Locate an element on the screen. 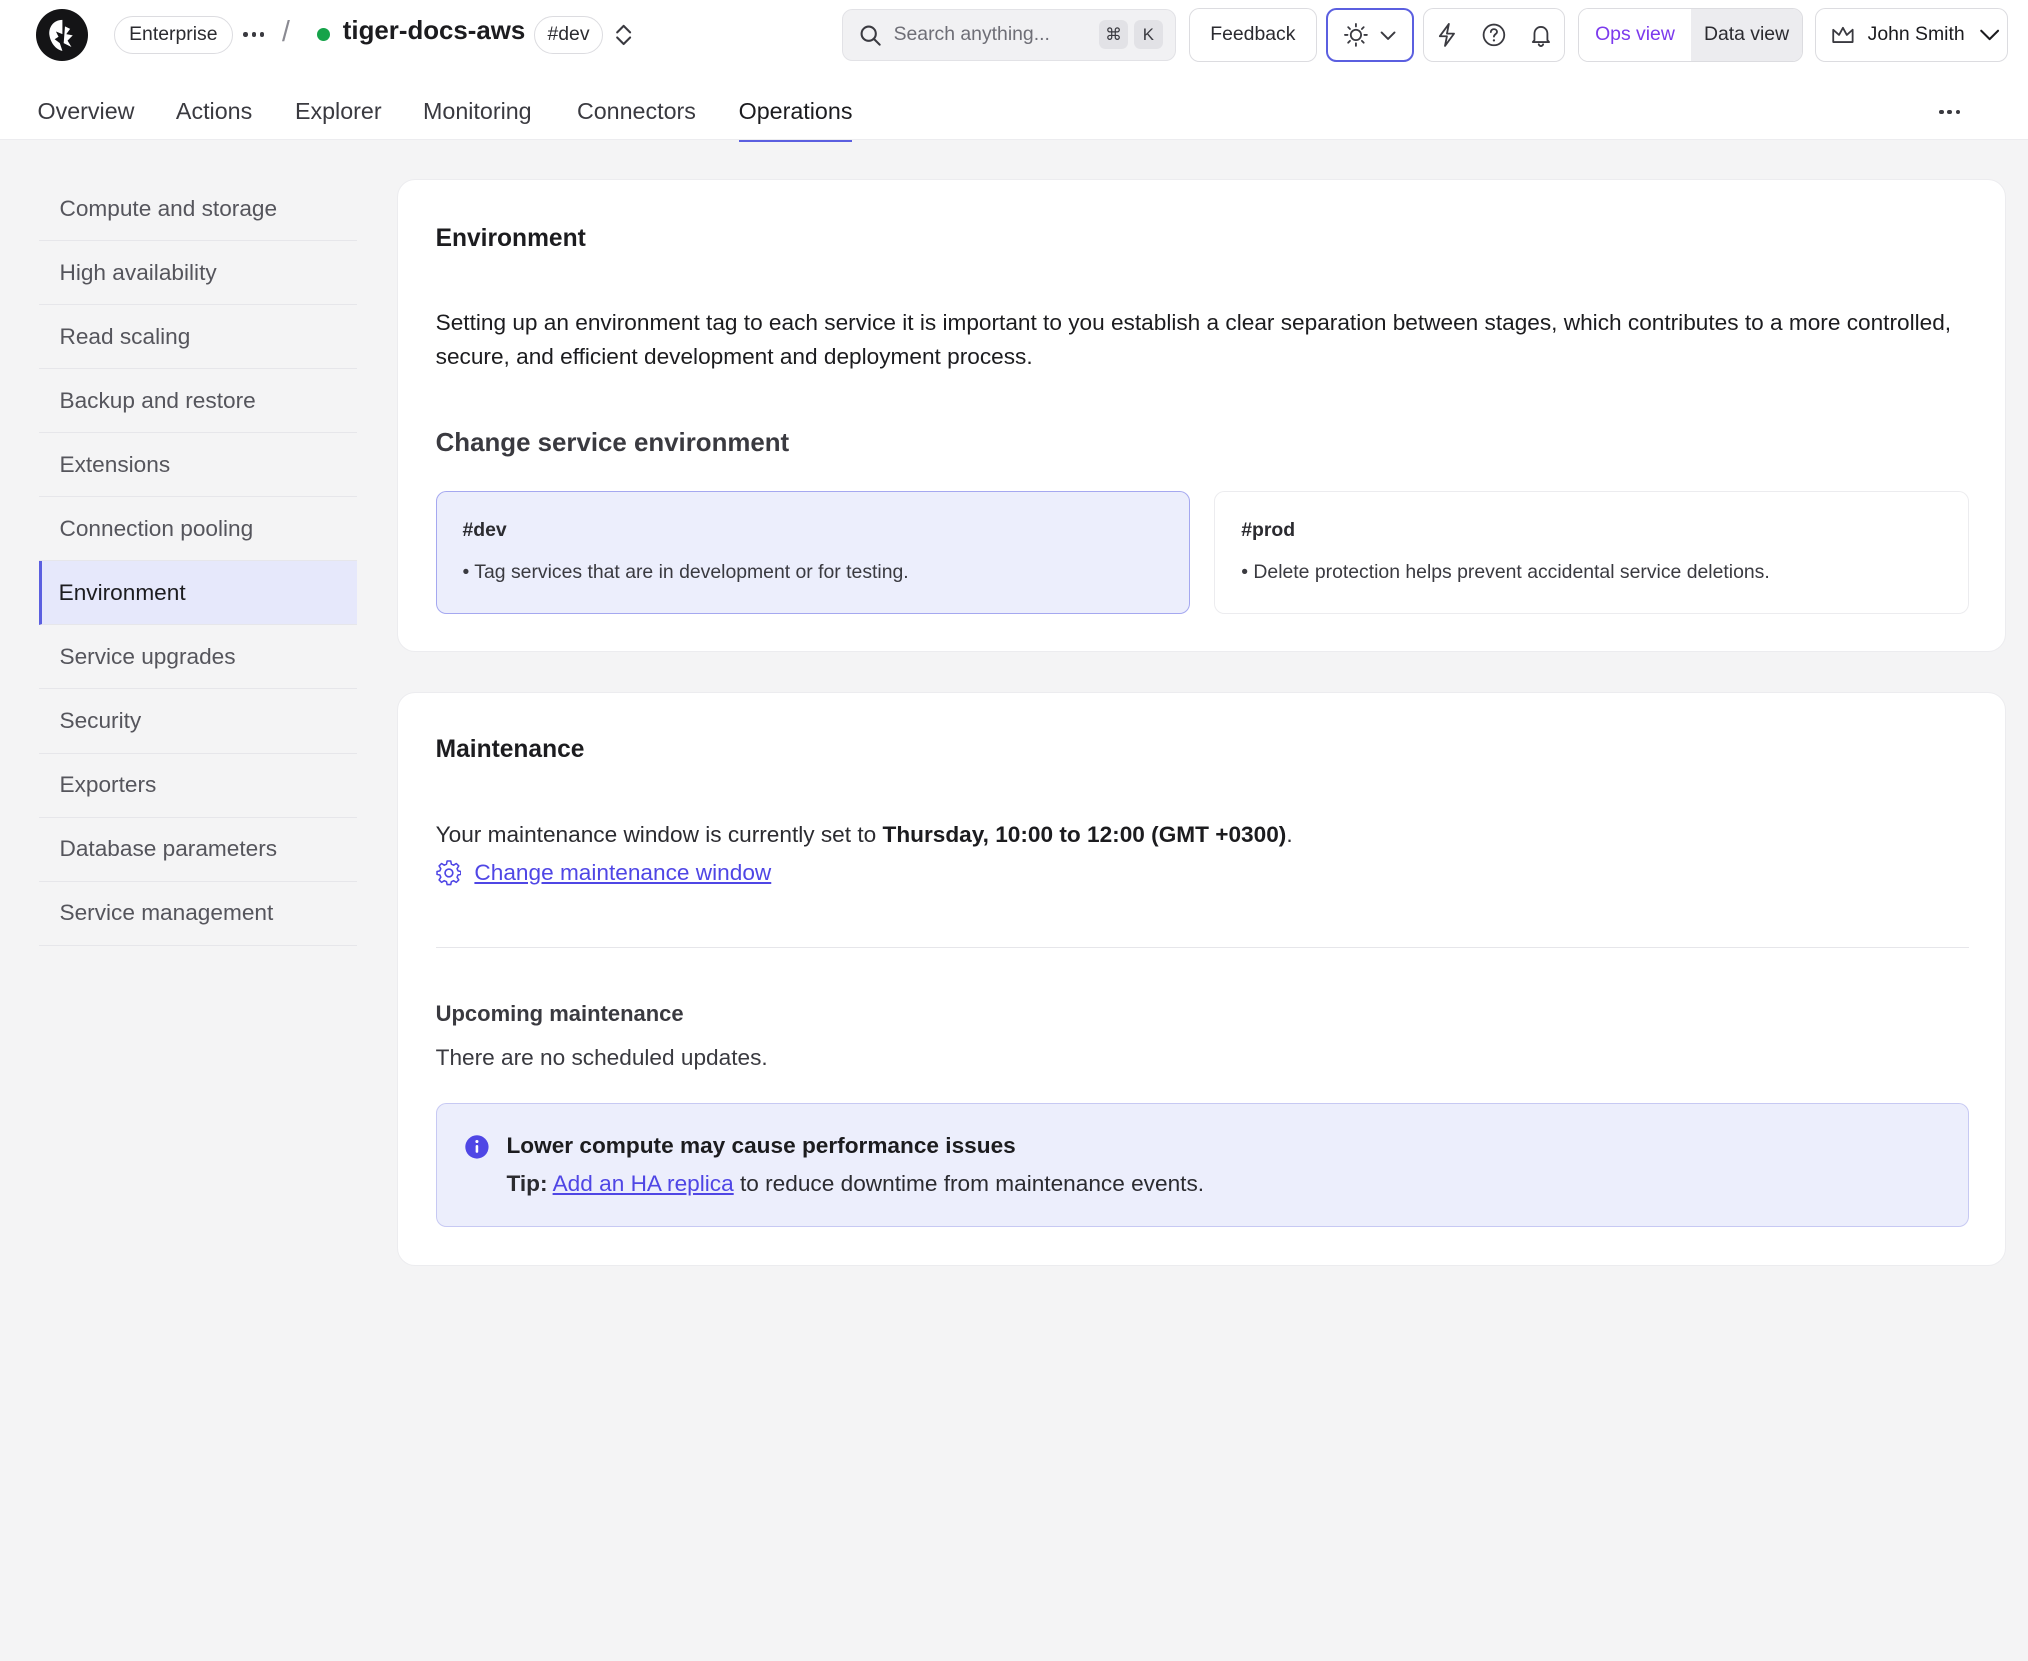 The width and height of the screenshot is (2028, 1661). header-icon-group is located at coordinates (1494, 35).